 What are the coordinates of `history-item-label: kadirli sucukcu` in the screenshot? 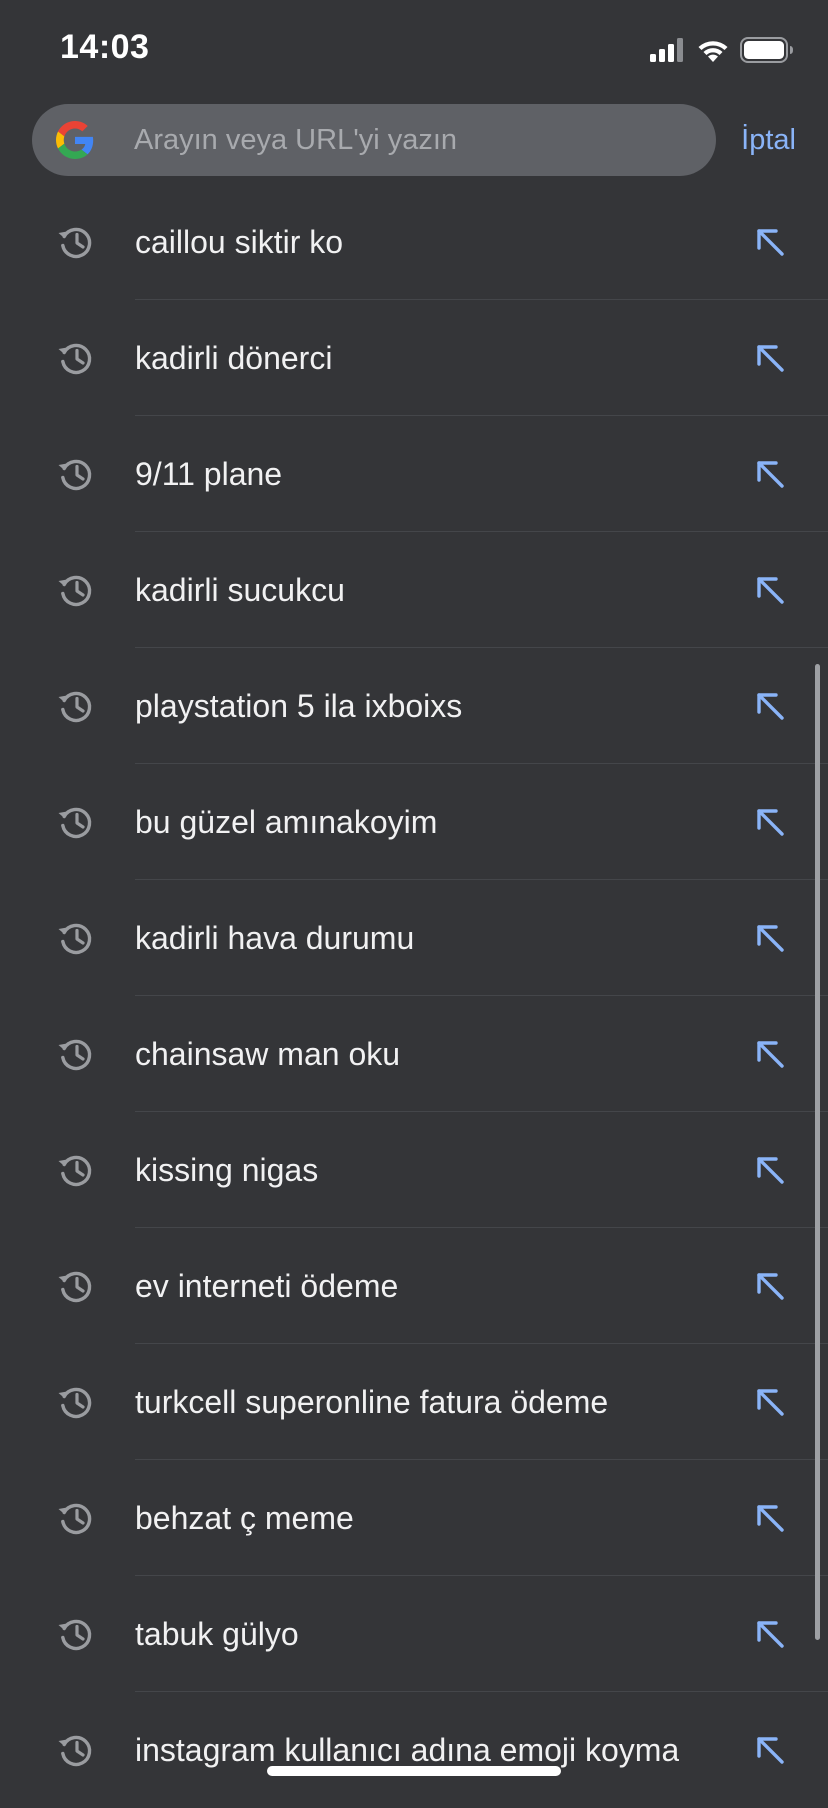 It's located at (240, 590).